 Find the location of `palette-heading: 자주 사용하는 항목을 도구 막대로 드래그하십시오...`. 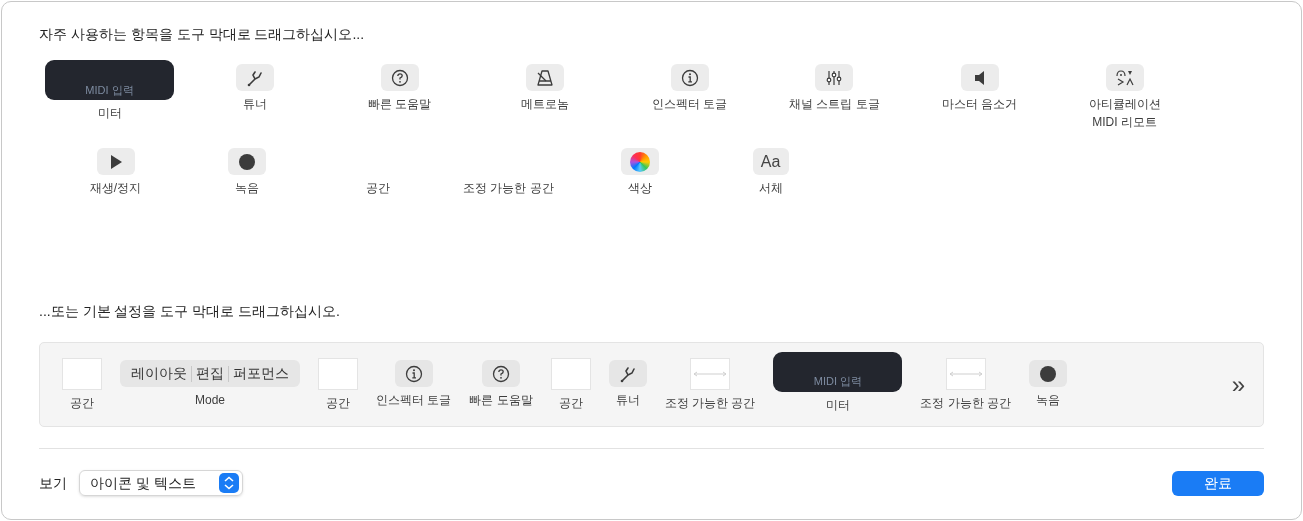

palette-heading: 자주 사용하는 항목을 도구 막대로 드래그하십시오... is located at coordinates (202, 34).